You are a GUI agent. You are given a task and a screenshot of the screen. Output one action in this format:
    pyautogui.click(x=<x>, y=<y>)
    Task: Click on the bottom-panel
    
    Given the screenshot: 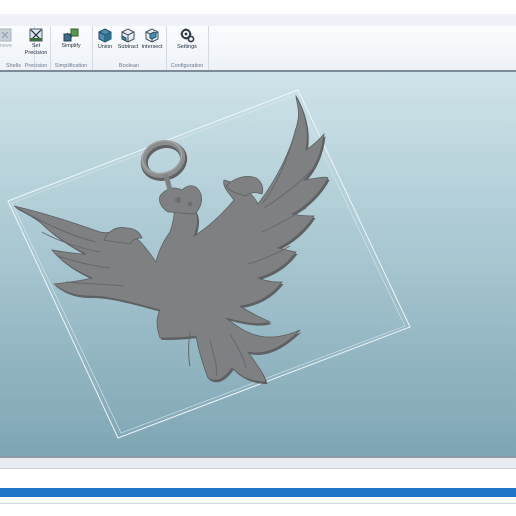 What is the action you would take?
    pyautogui.click(x=258, y=486)
    